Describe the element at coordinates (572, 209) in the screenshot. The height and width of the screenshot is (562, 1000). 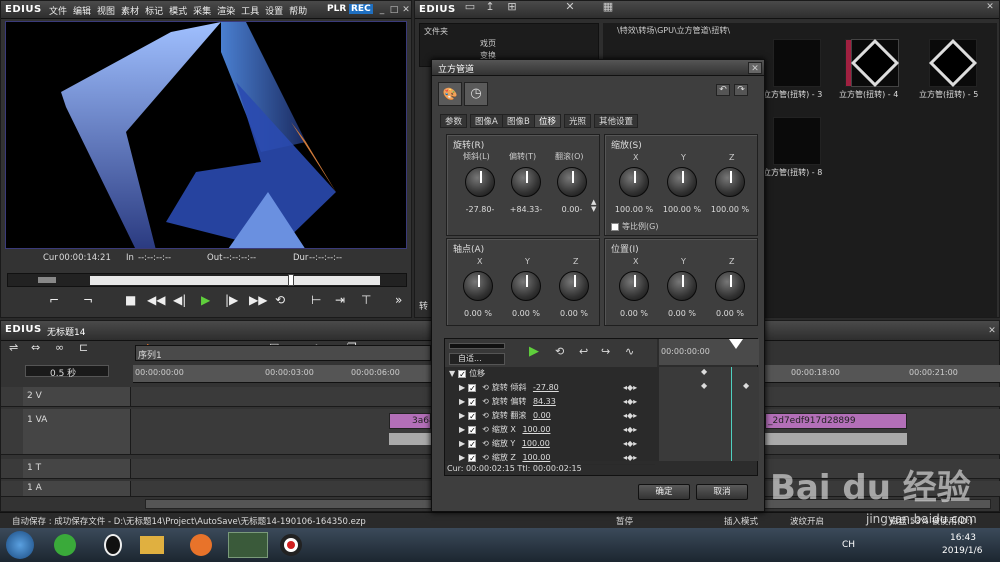
I see `roll-value: 0.00-` at that location.